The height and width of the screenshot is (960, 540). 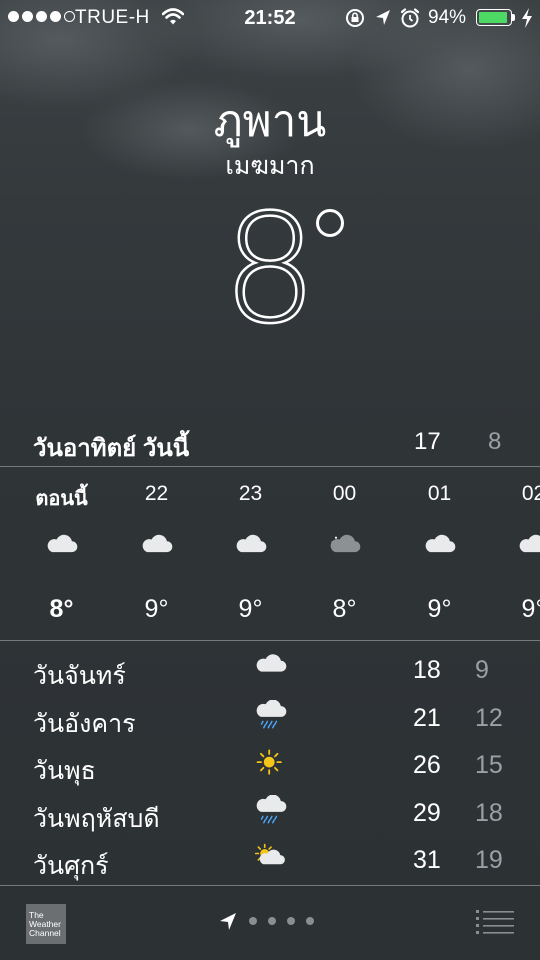 I want to click on sun-icon, so click(x=271, y=766).